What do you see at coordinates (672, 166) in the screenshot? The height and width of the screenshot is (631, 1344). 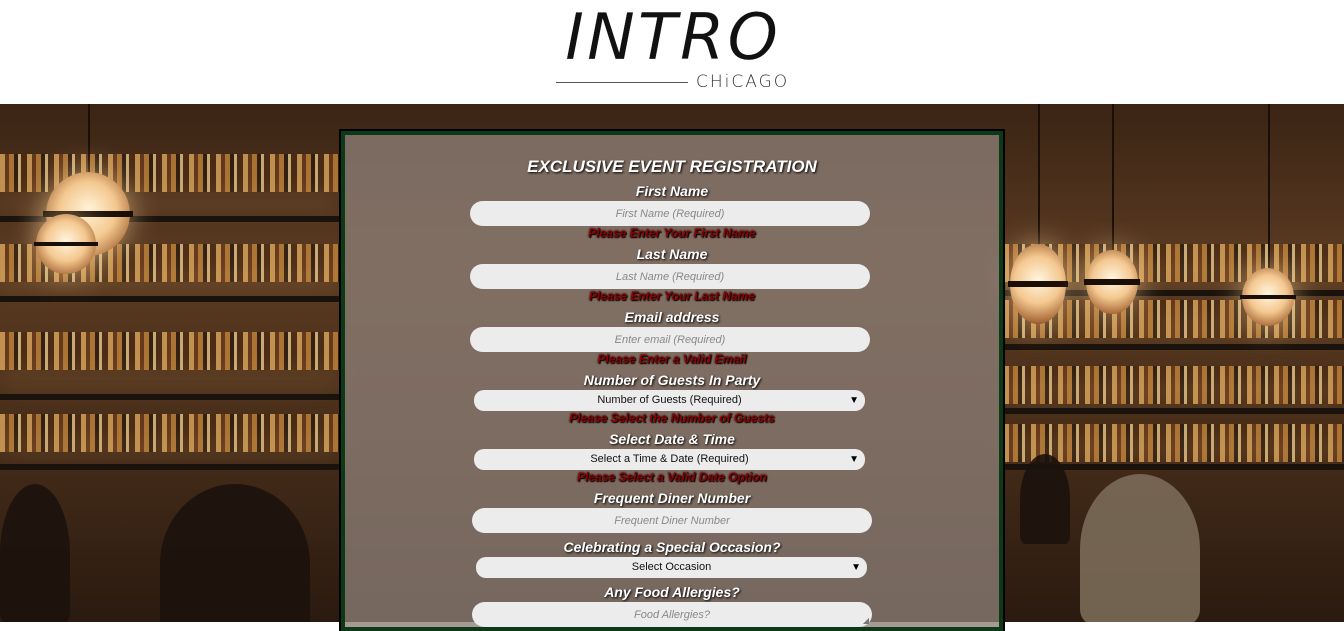 I see `form-title: EXCLUSIVE EVENT REGISTRATION` at bounding box center [672, 166].